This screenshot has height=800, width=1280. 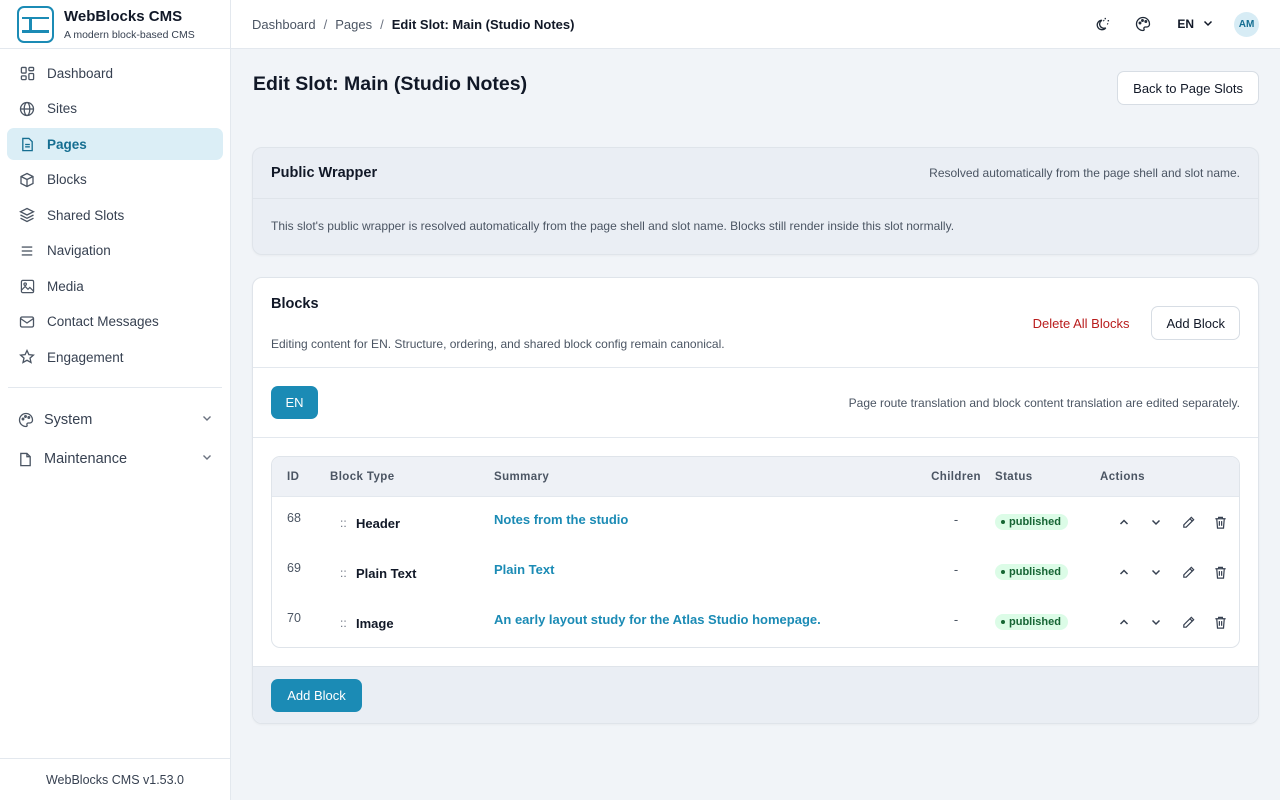 I want to click on sidebar-item-navigation: Navigation, so click(x=115, y=251).